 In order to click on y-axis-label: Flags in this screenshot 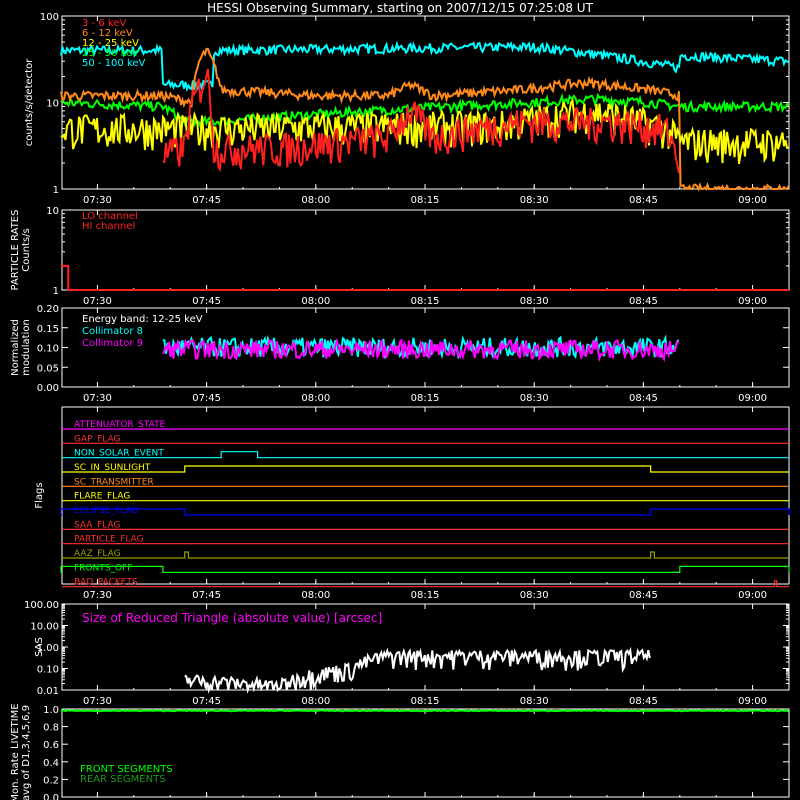, I will do `click(39, 495)`.